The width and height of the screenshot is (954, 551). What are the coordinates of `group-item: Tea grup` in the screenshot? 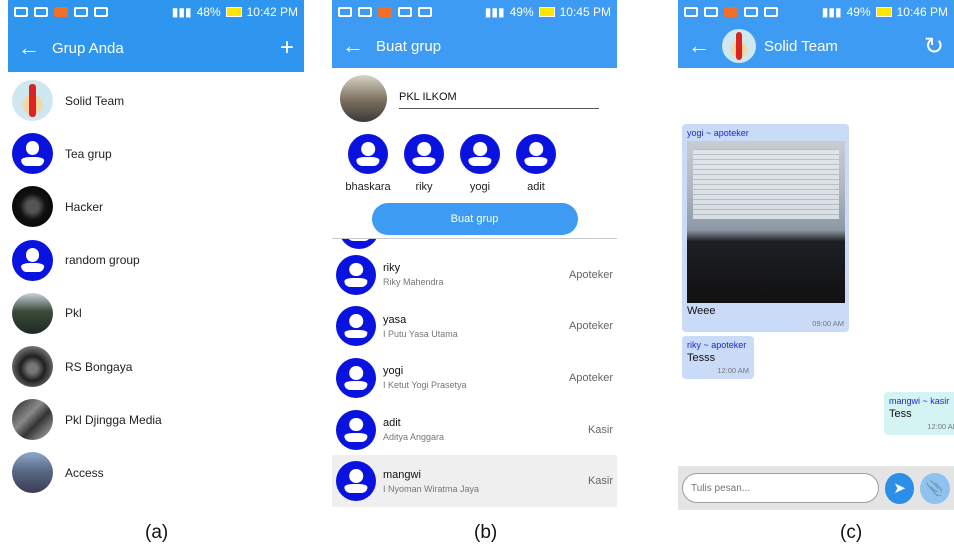 It's located at (156, 153).